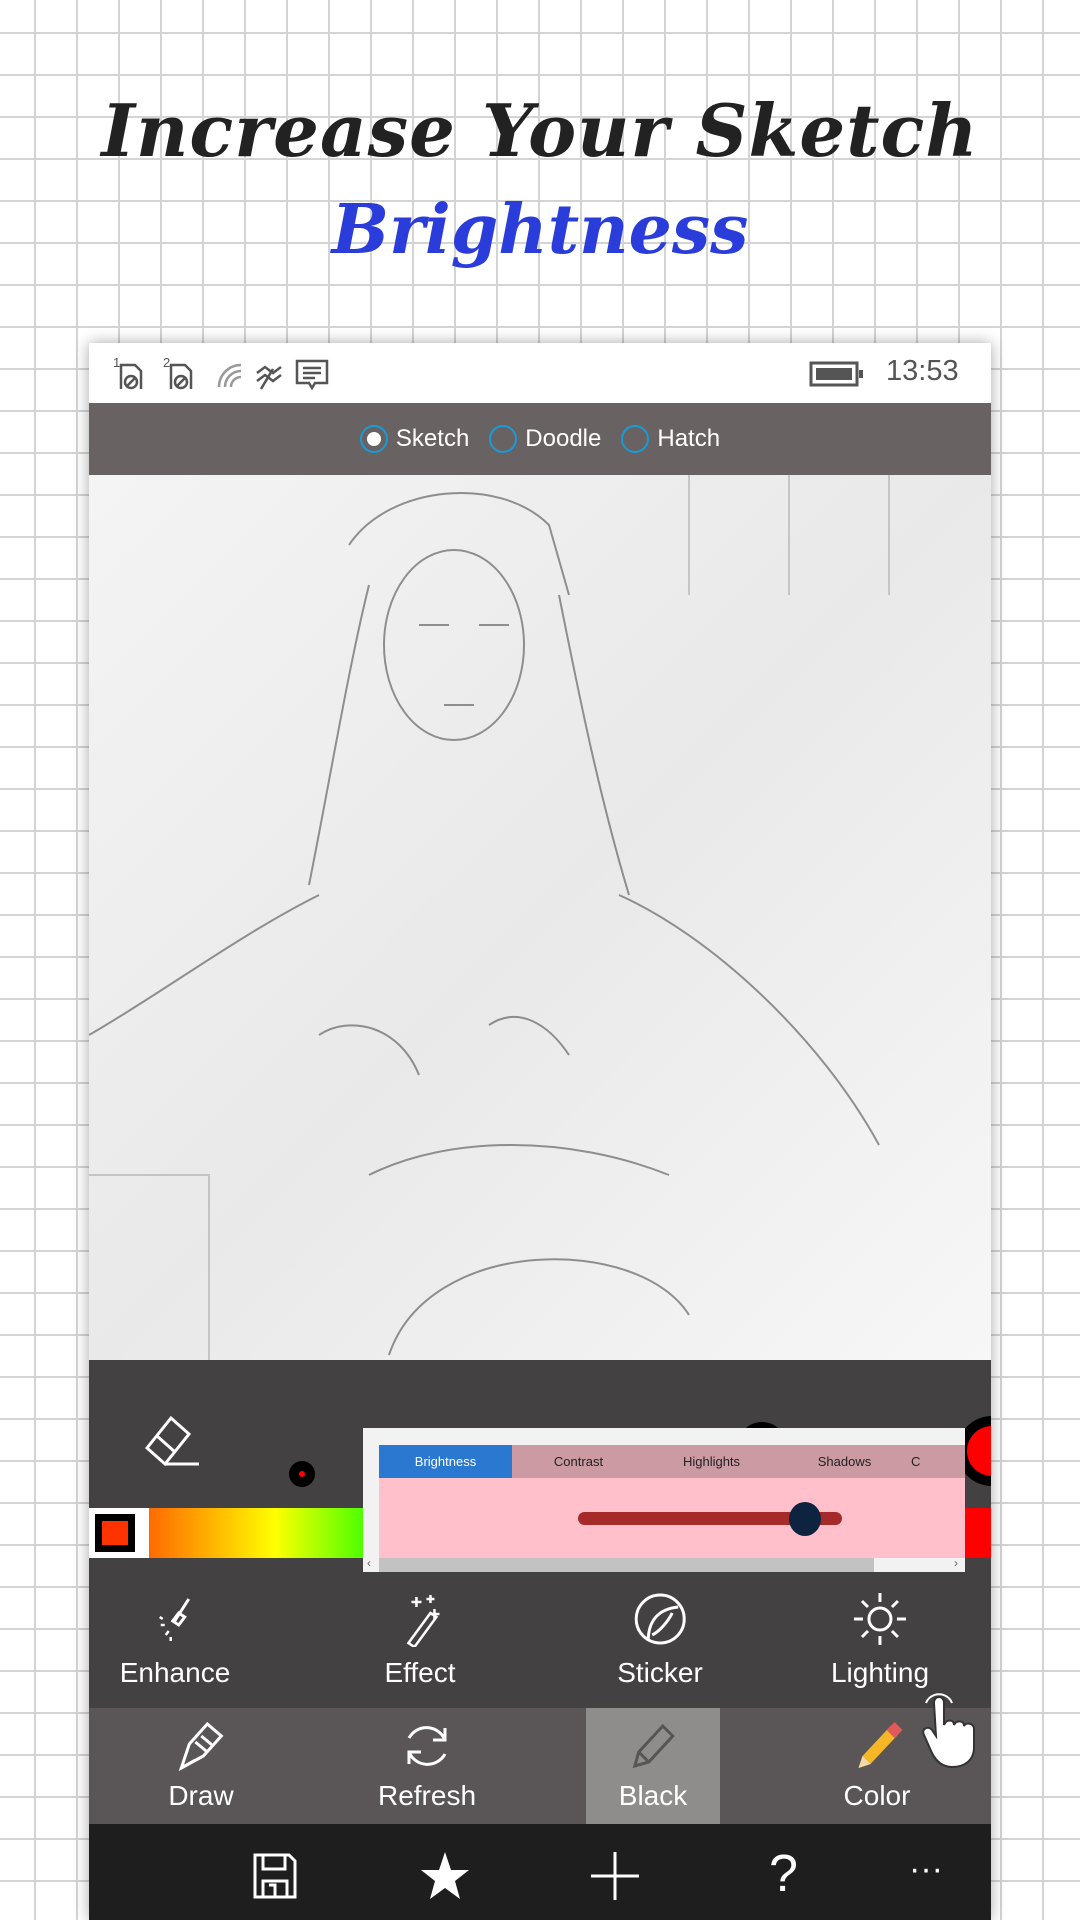 Image resolution: width=1080 pixels, height=1920 pixels. I want to click on color-pencil-icon, so click(880, 1745).